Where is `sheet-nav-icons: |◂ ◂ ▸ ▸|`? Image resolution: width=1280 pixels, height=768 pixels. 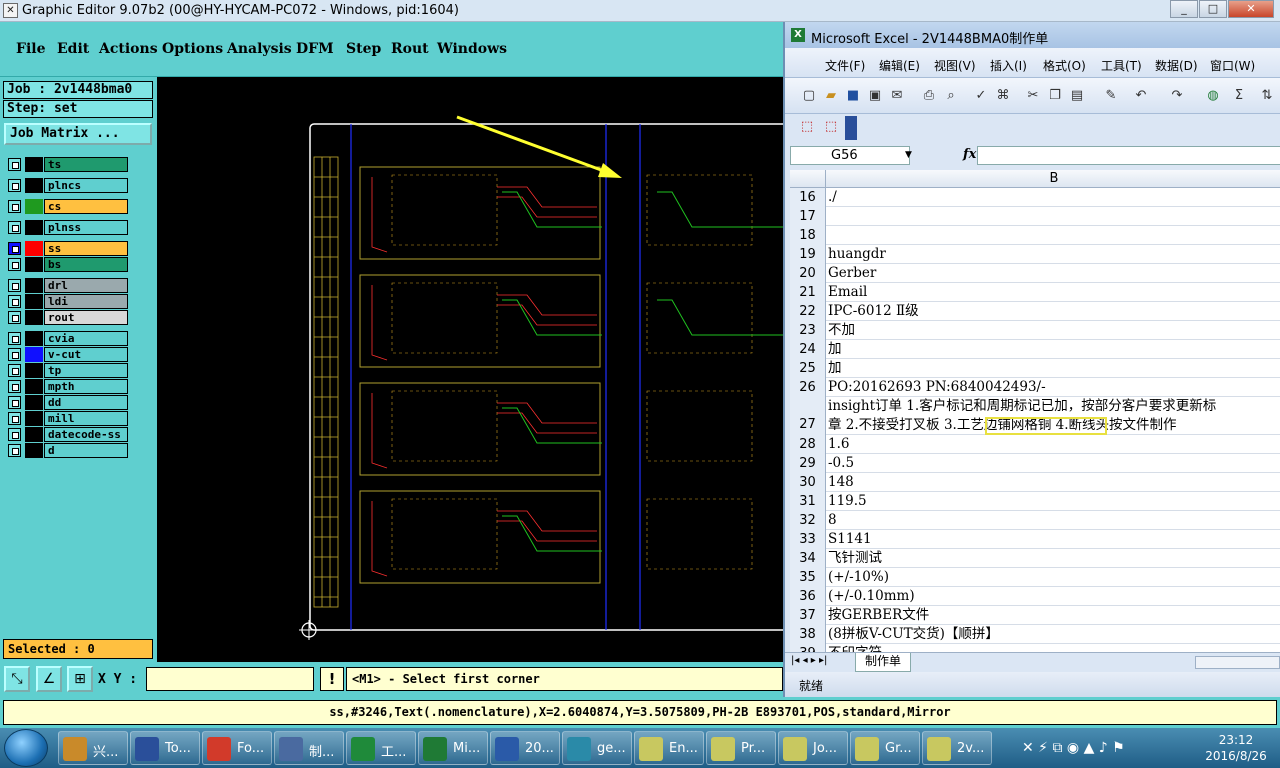
sheet-nav-icons: |◂ ◂ ▸ ▸| is located at coordinates (809, 660).